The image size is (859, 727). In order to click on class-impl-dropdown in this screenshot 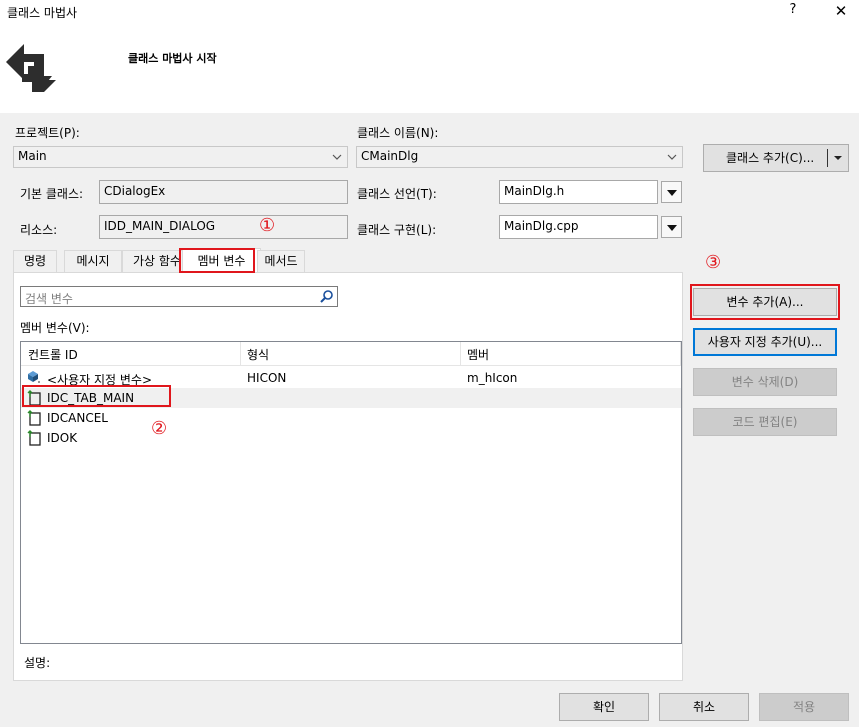, I will do `click(671, 227)`.